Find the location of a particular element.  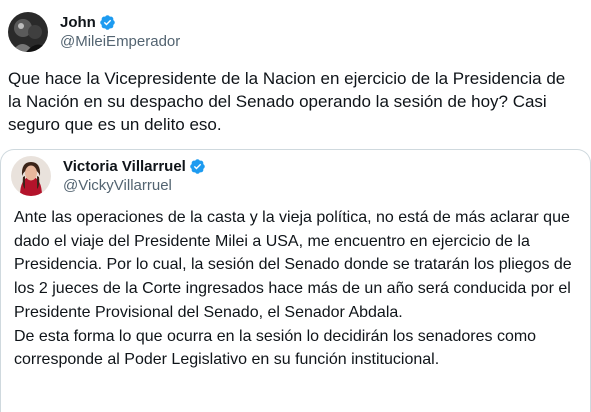

tweet-author-header: John @MileiEmperador is located at coordinates (94, 32).